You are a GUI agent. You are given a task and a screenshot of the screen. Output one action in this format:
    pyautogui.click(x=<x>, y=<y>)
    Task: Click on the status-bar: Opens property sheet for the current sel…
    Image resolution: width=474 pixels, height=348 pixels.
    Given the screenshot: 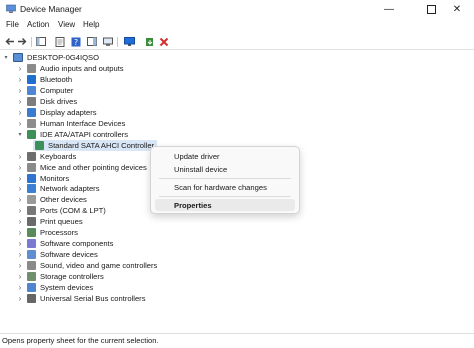 What is the action you would take?
    pyautogui.click(x=237, y=340)
    